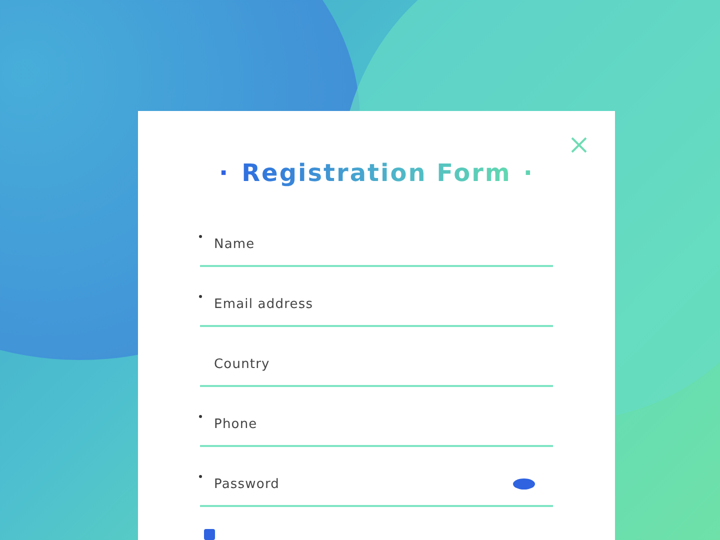 The height and width of the screenshot is (540, 720). What do you see at coordinates (376, 245) in the screenshot?
I see `input-field: Name` at bounding box center [376, 245].